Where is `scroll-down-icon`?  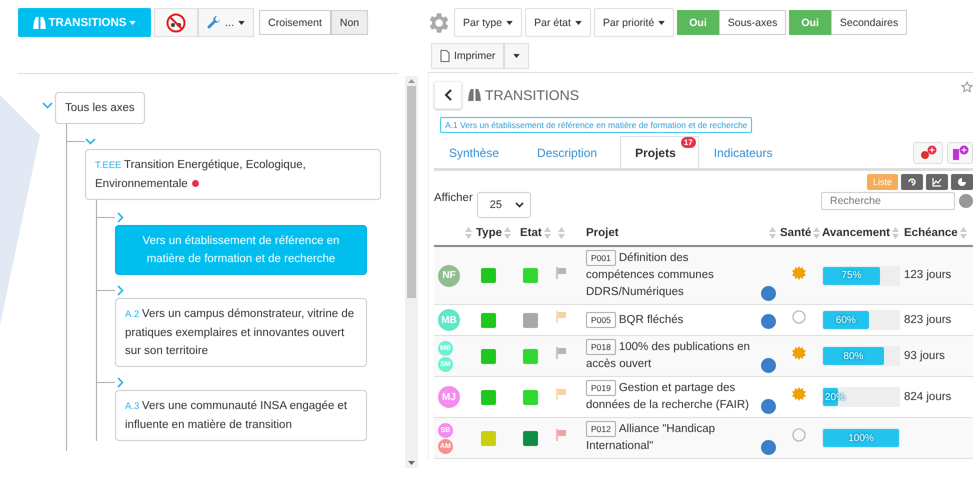 scroll-down-icon is located at coordinates (411, 463).